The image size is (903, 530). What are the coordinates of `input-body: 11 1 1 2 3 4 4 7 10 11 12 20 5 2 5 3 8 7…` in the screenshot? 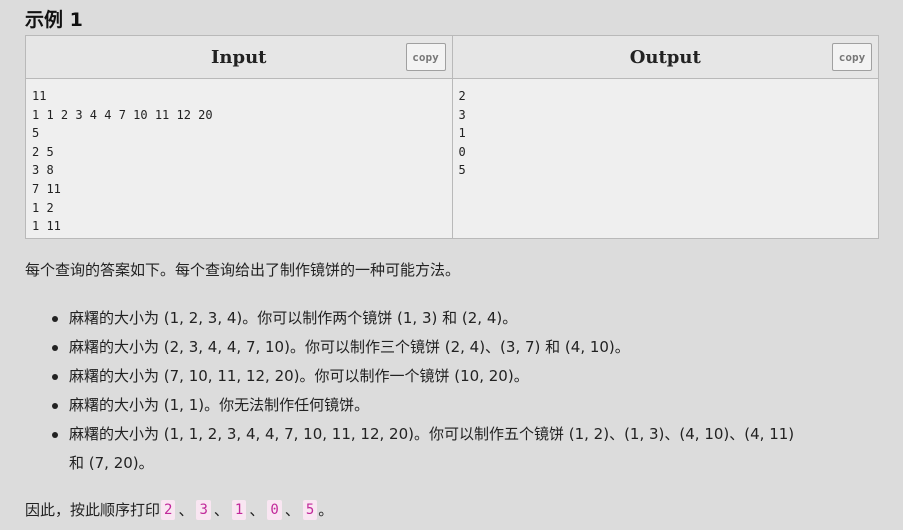 It's located at (239, 158).